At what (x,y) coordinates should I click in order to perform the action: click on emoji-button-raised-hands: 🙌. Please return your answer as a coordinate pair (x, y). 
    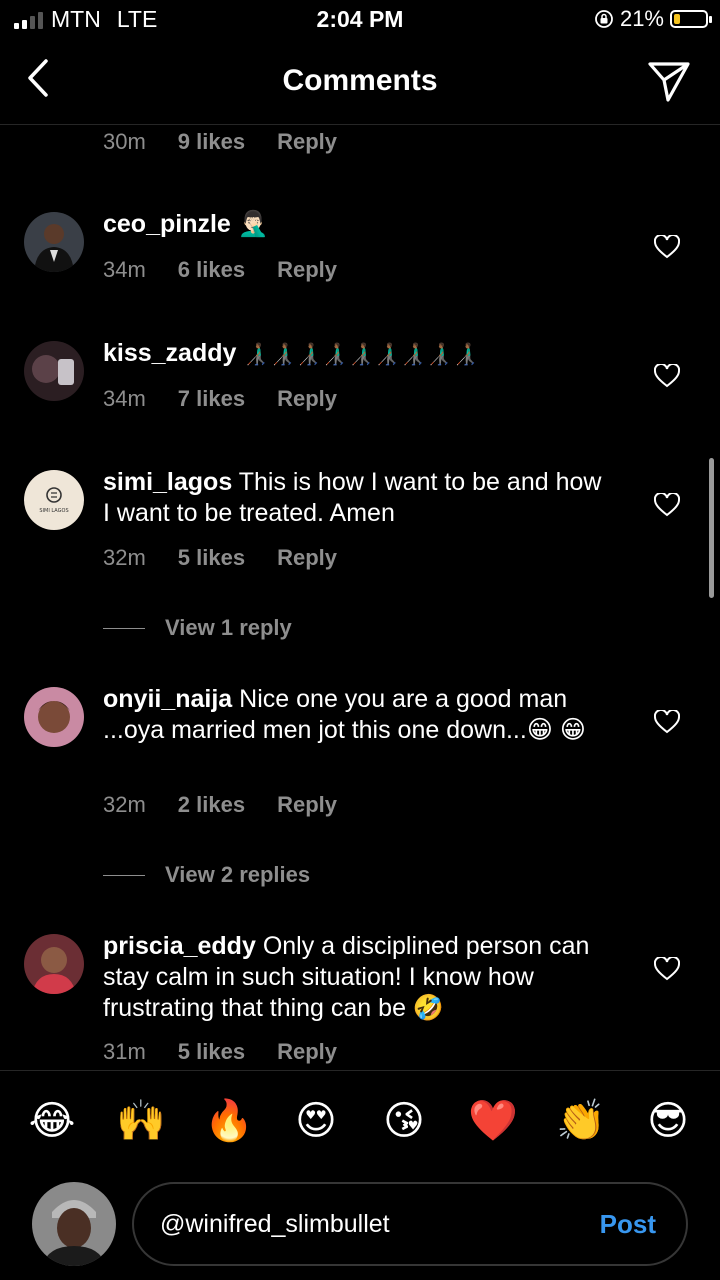
    Looking at the image, I should click on (141, 1121).